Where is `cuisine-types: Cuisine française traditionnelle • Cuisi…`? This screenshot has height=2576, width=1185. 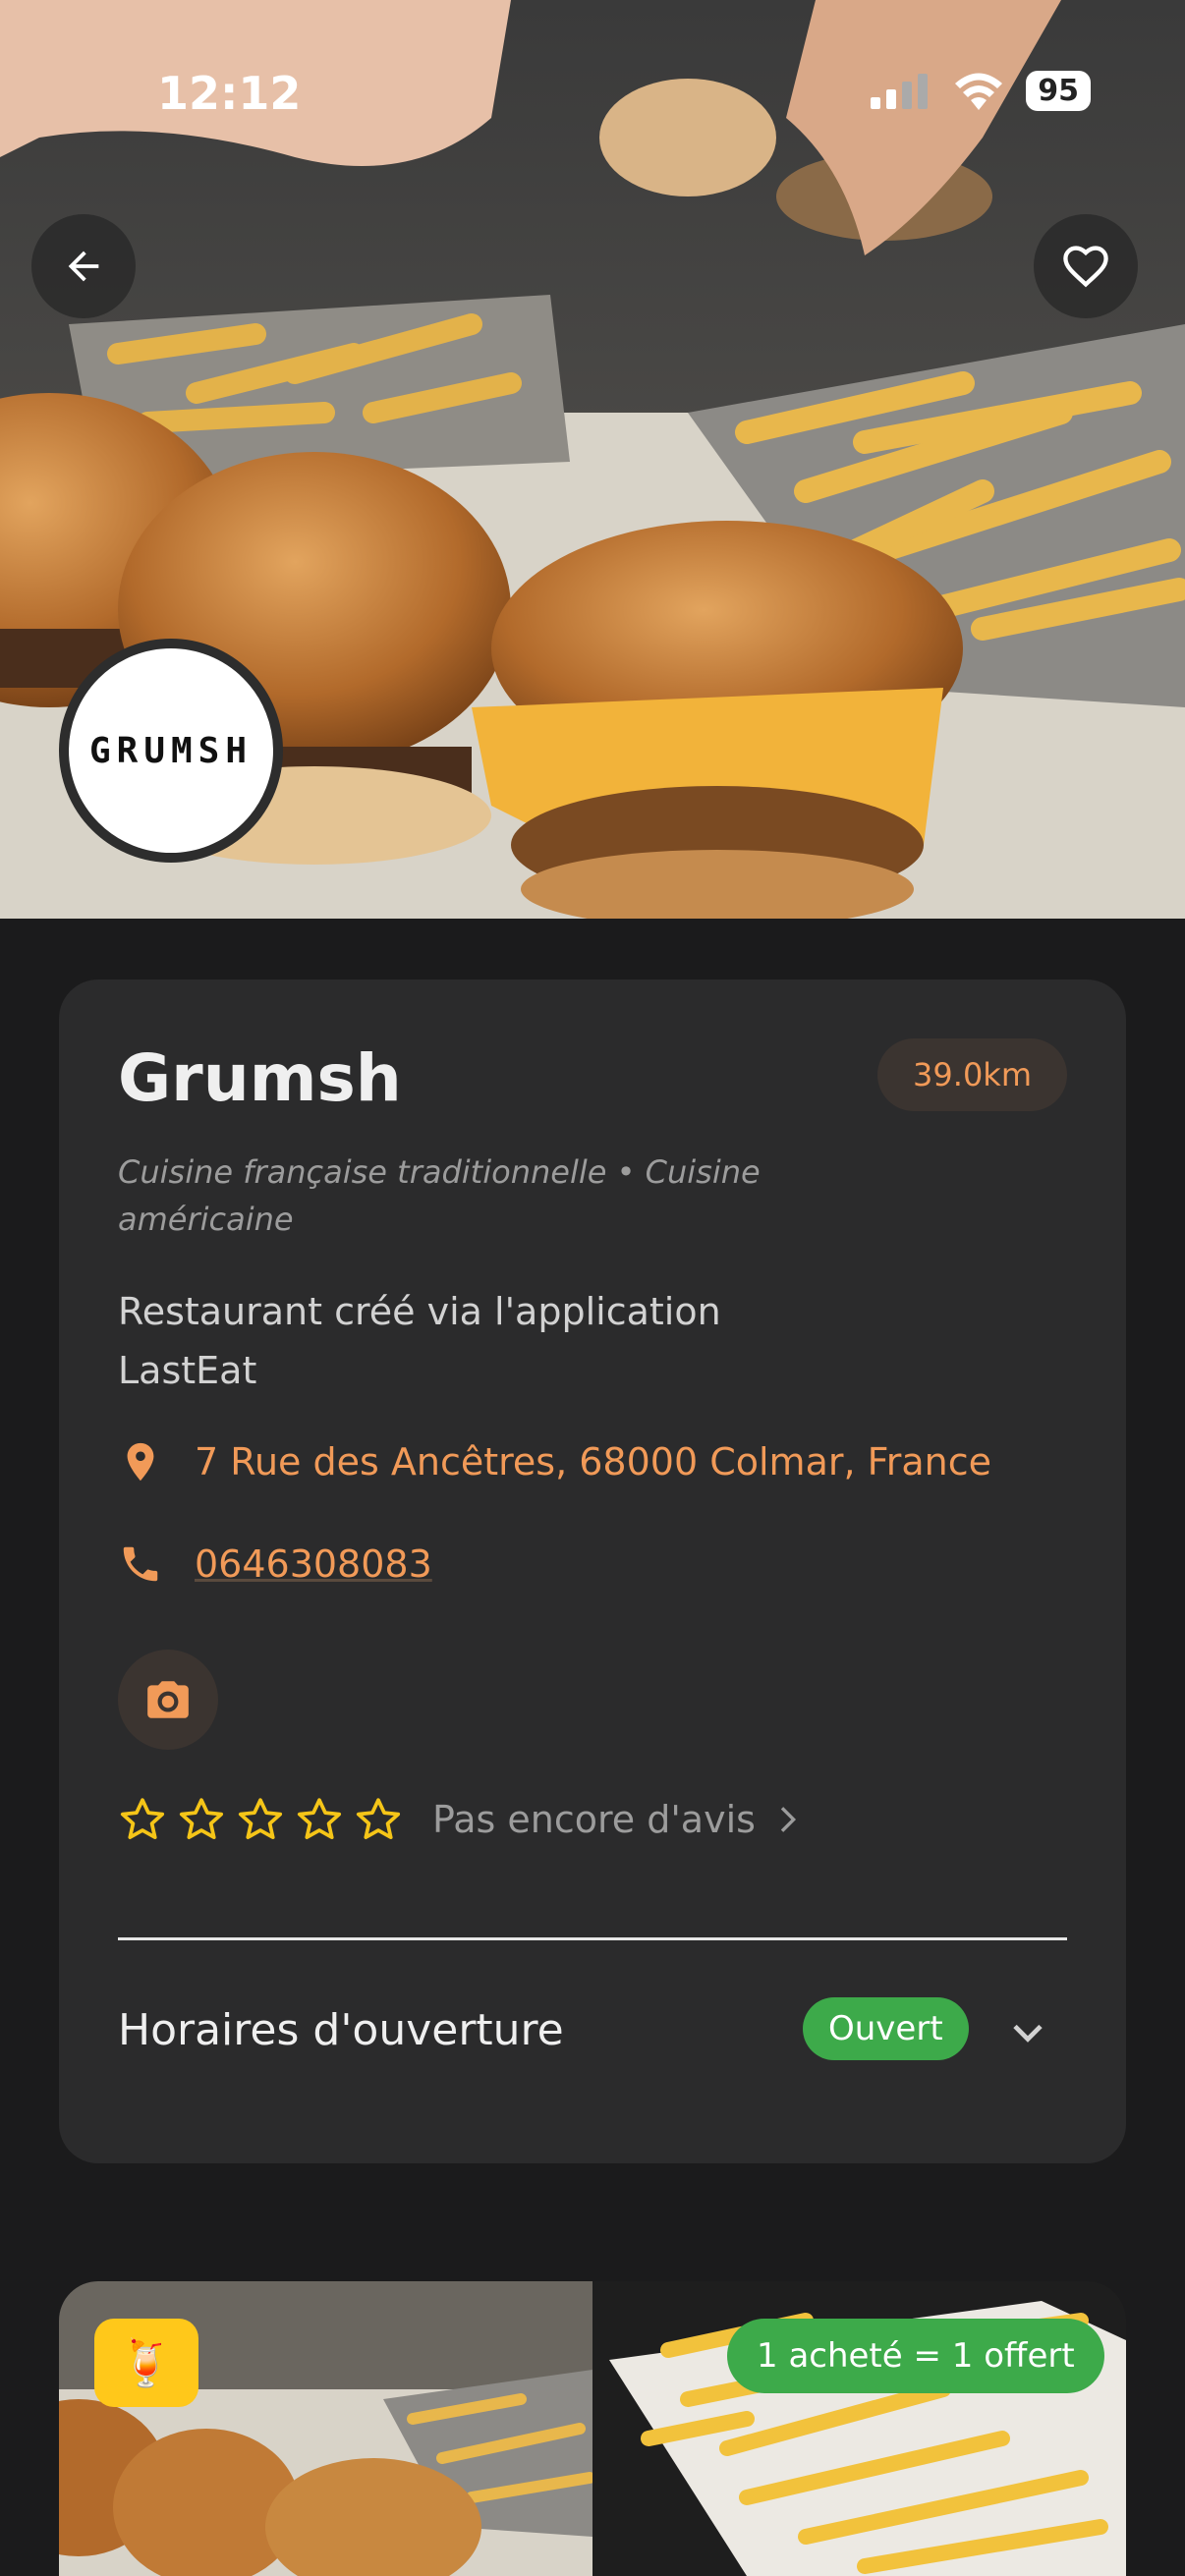
cuisine-types: Cuisine française traditionnelle • Cuisi… is located at coordinates (440, 1195).